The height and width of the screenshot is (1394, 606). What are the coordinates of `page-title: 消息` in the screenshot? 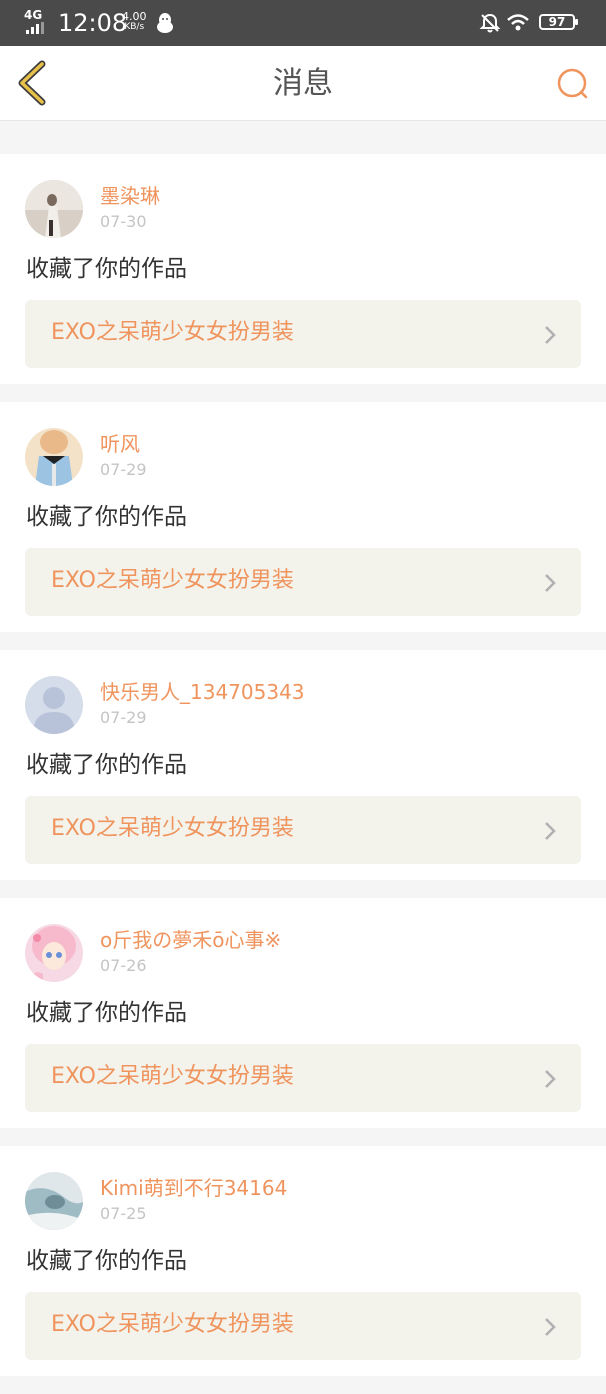 It's located at (303, 83).